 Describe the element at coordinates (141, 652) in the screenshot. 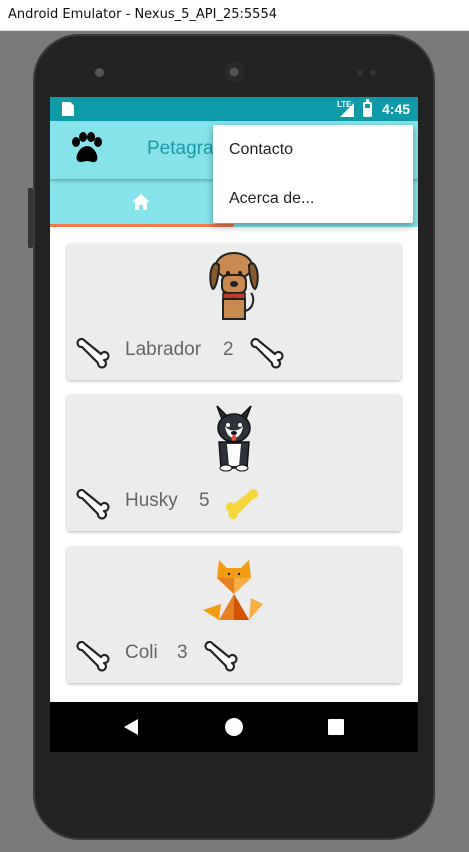

I see `pet-name: Coli` at that location.